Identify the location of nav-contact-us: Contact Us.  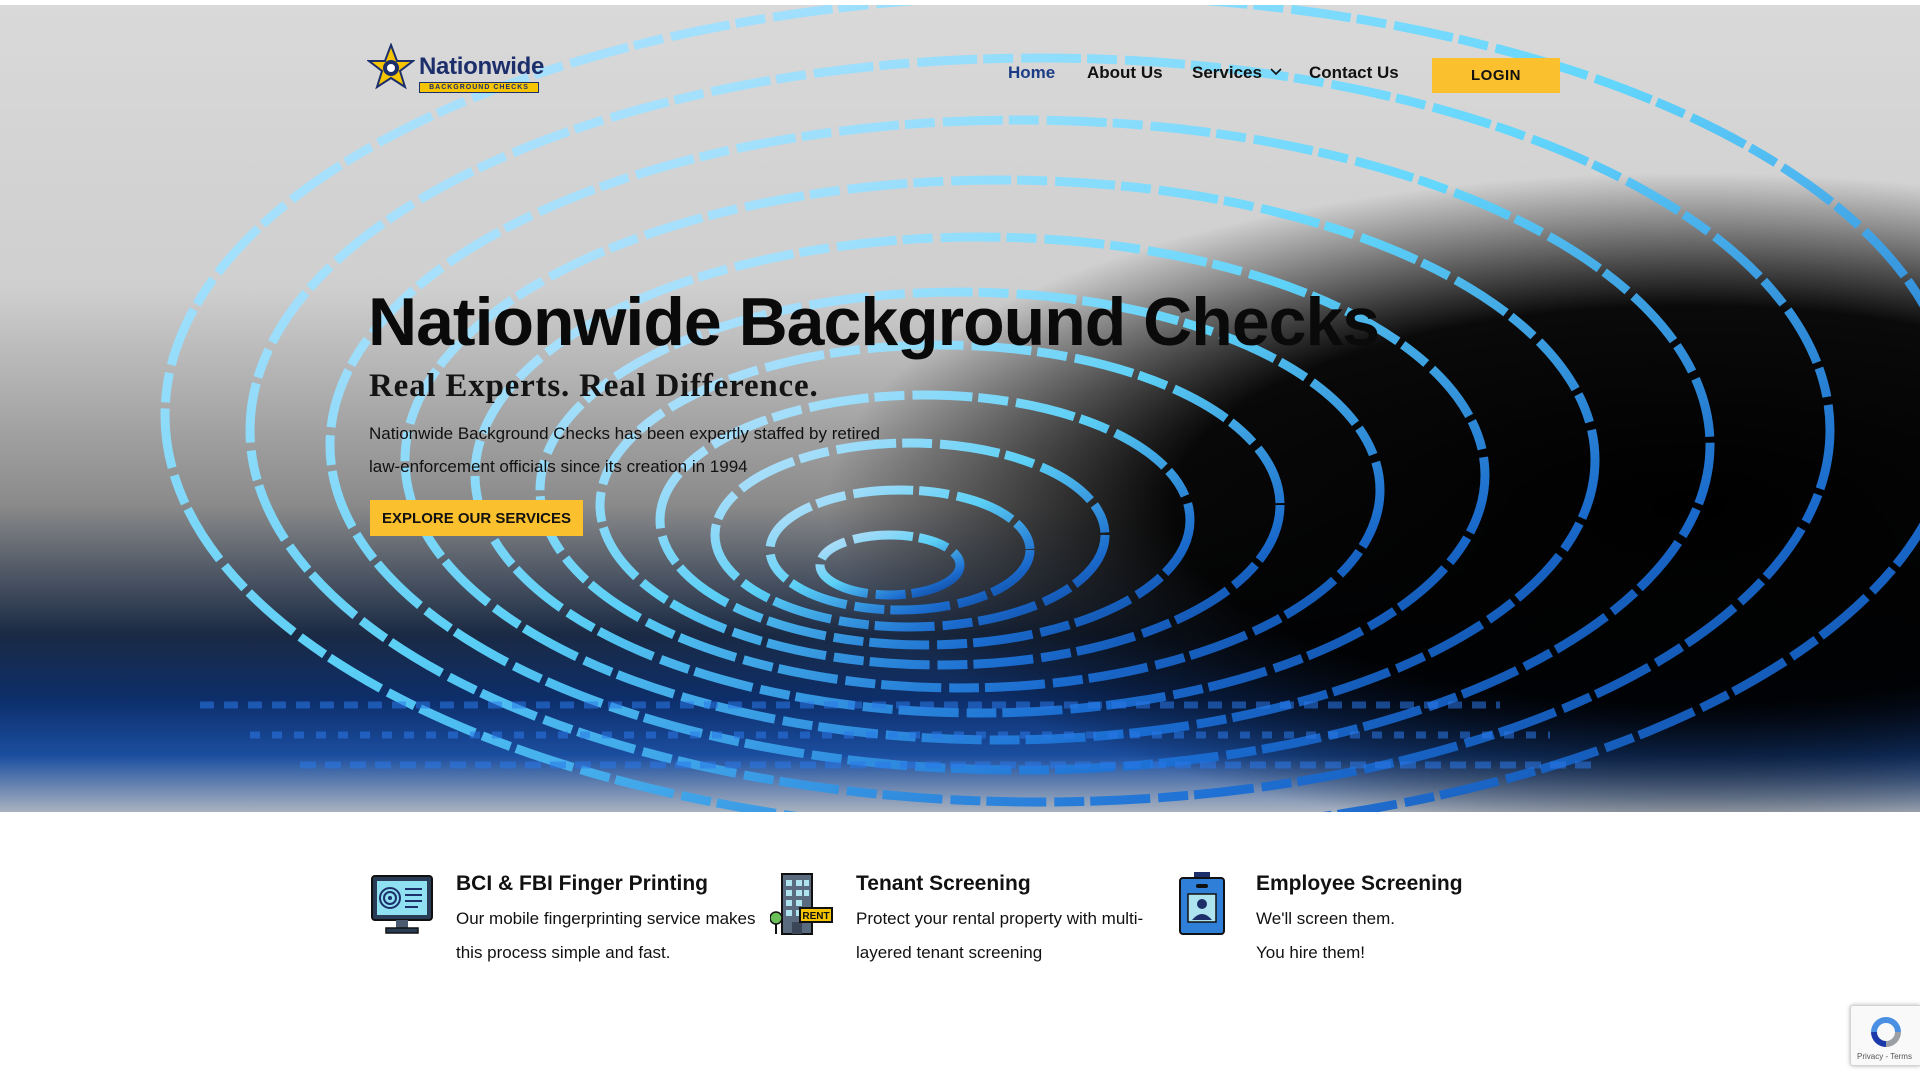
(1354, 73).